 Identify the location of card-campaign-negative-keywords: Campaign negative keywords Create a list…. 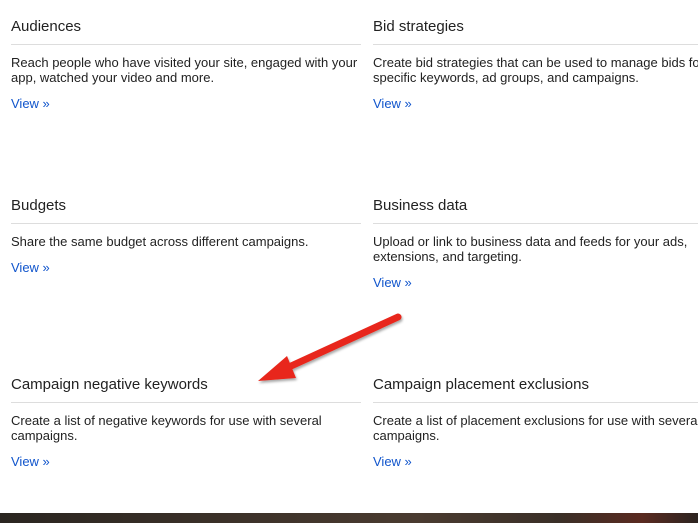
(186, 423).